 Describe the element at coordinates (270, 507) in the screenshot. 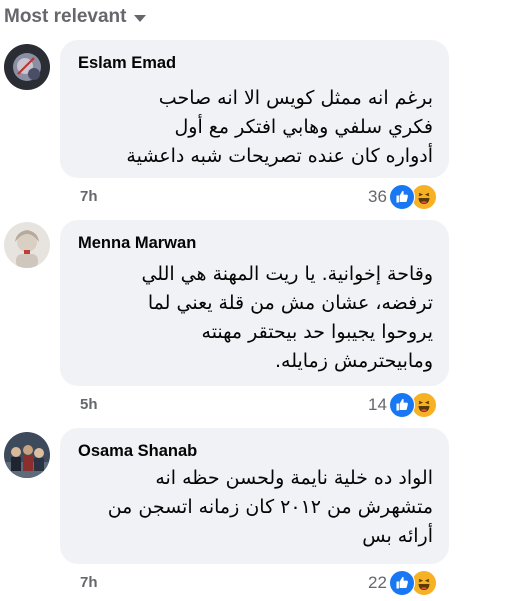

I see `comment-line: متشهرش من ٢٠١٢ كان زمانه اتسجن من` at that location.